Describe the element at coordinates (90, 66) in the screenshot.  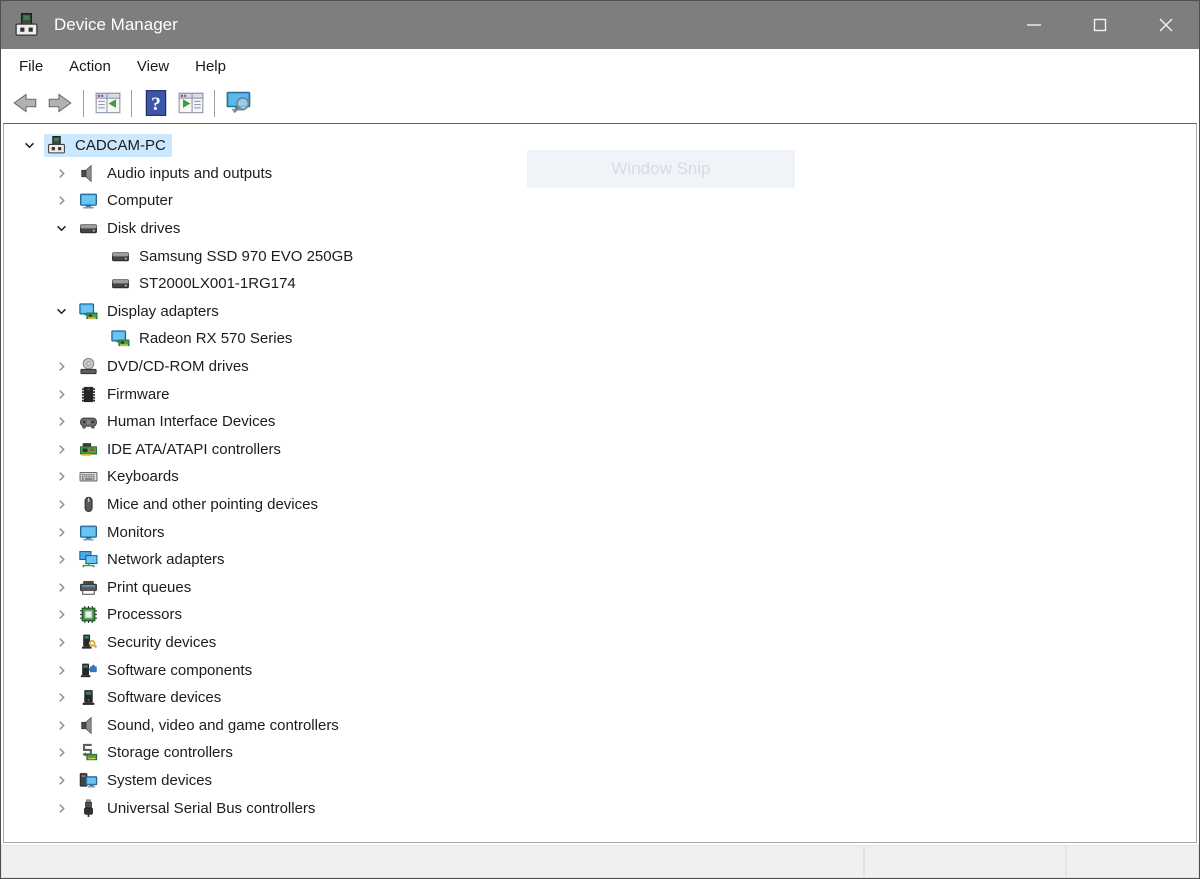
I see `menu-item-action: Action` at that location.